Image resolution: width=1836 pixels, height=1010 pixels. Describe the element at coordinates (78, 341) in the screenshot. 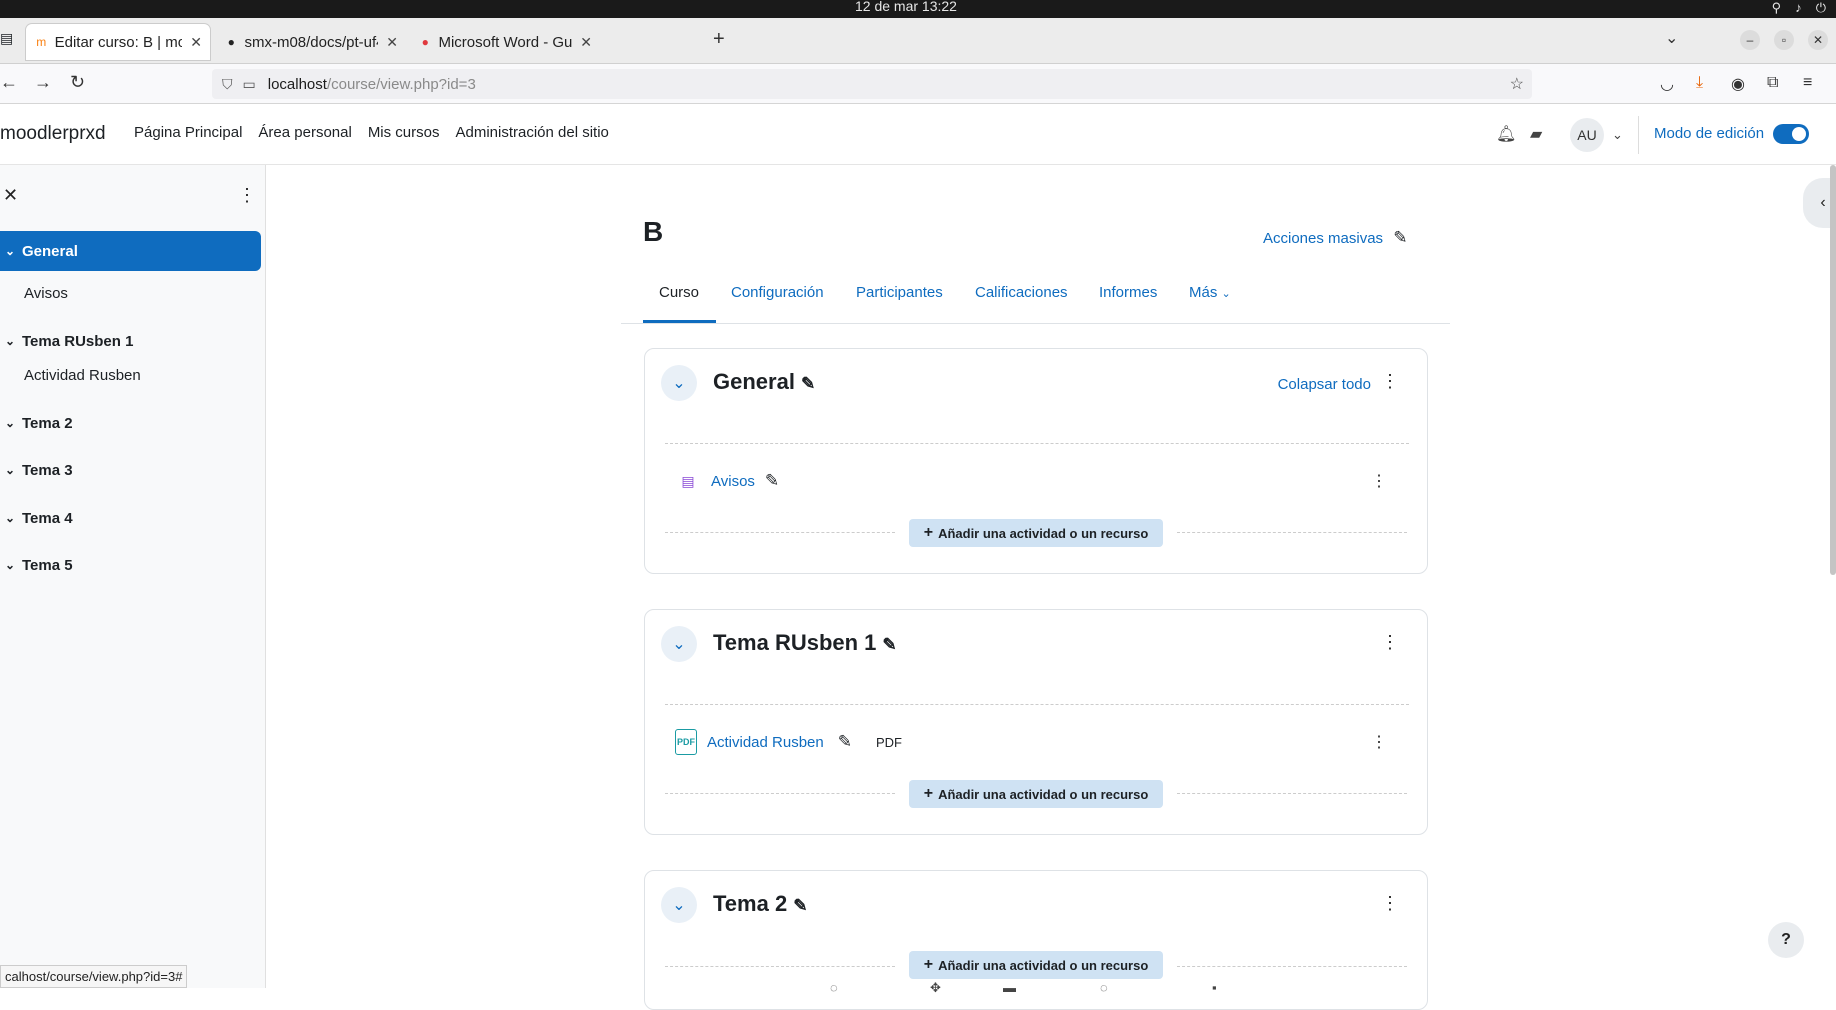

I see `sidebar-item-label: Tema RUsben 1` at that location.